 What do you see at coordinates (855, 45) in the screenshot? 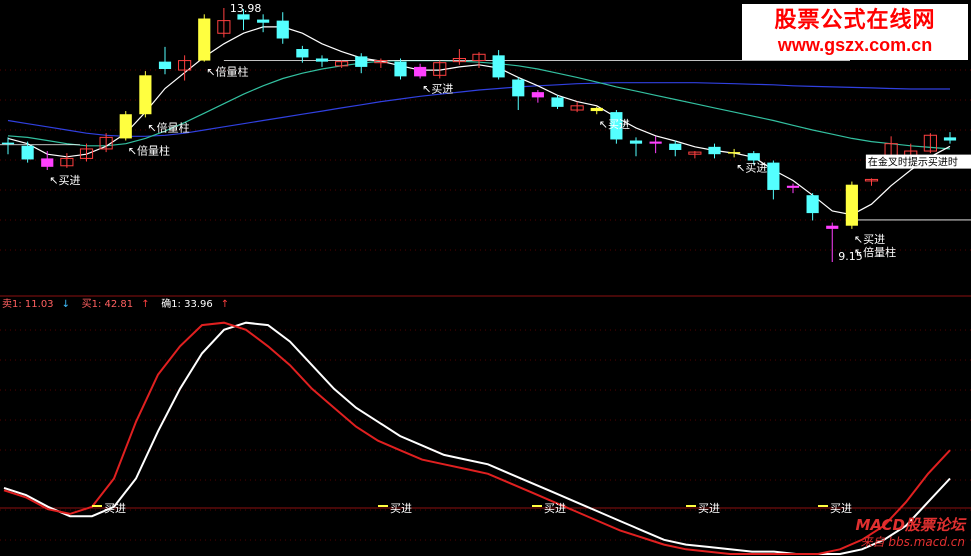
I see `watermark-url: www.gszx.com.cn` at bounding box center [855, 45].